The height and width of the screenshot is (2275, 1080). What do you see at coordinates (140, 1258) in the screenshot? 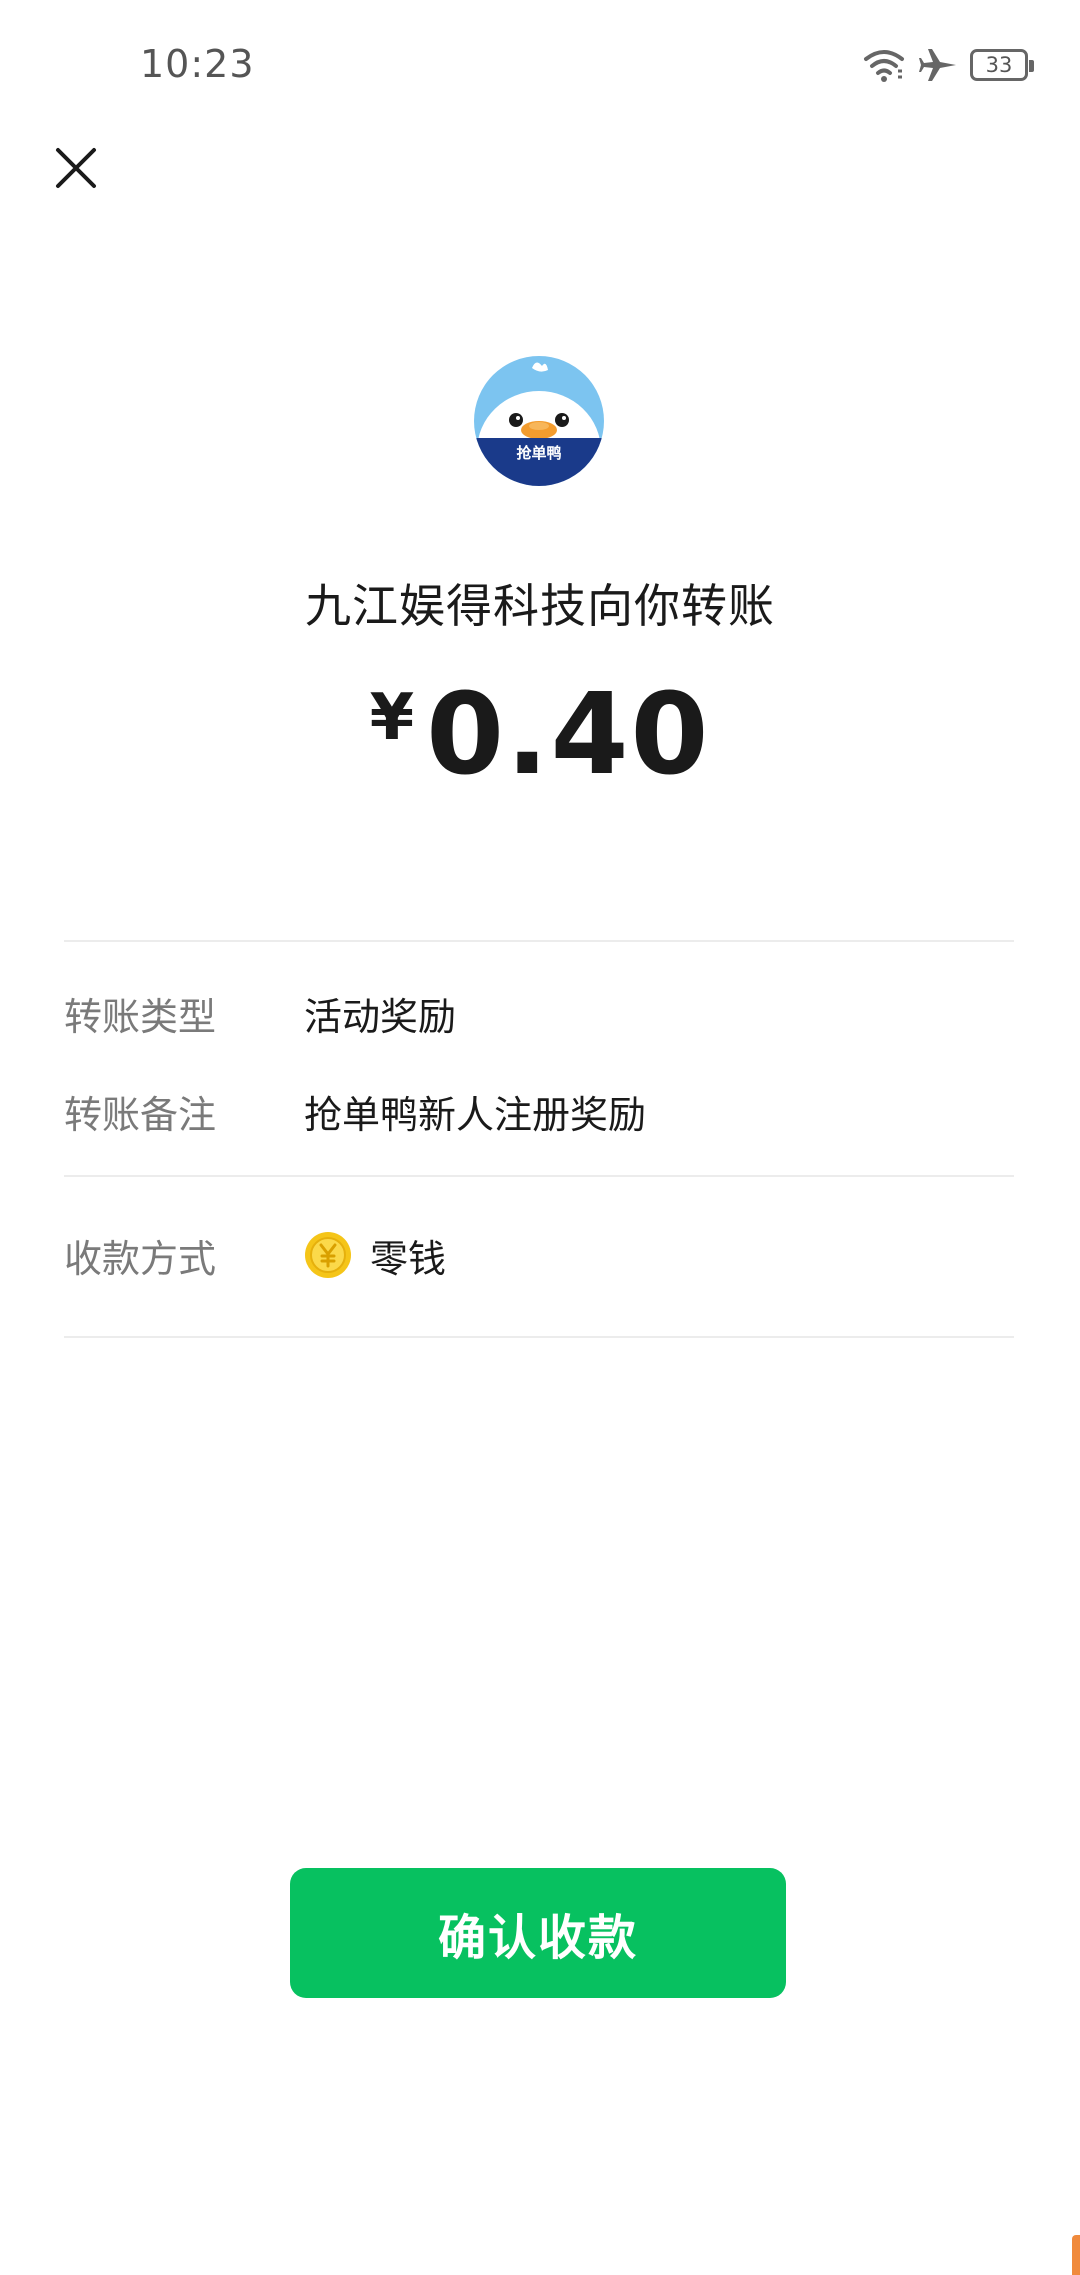
I see `payment-method-label: 收款方式` at bounding box center [140, 1258].